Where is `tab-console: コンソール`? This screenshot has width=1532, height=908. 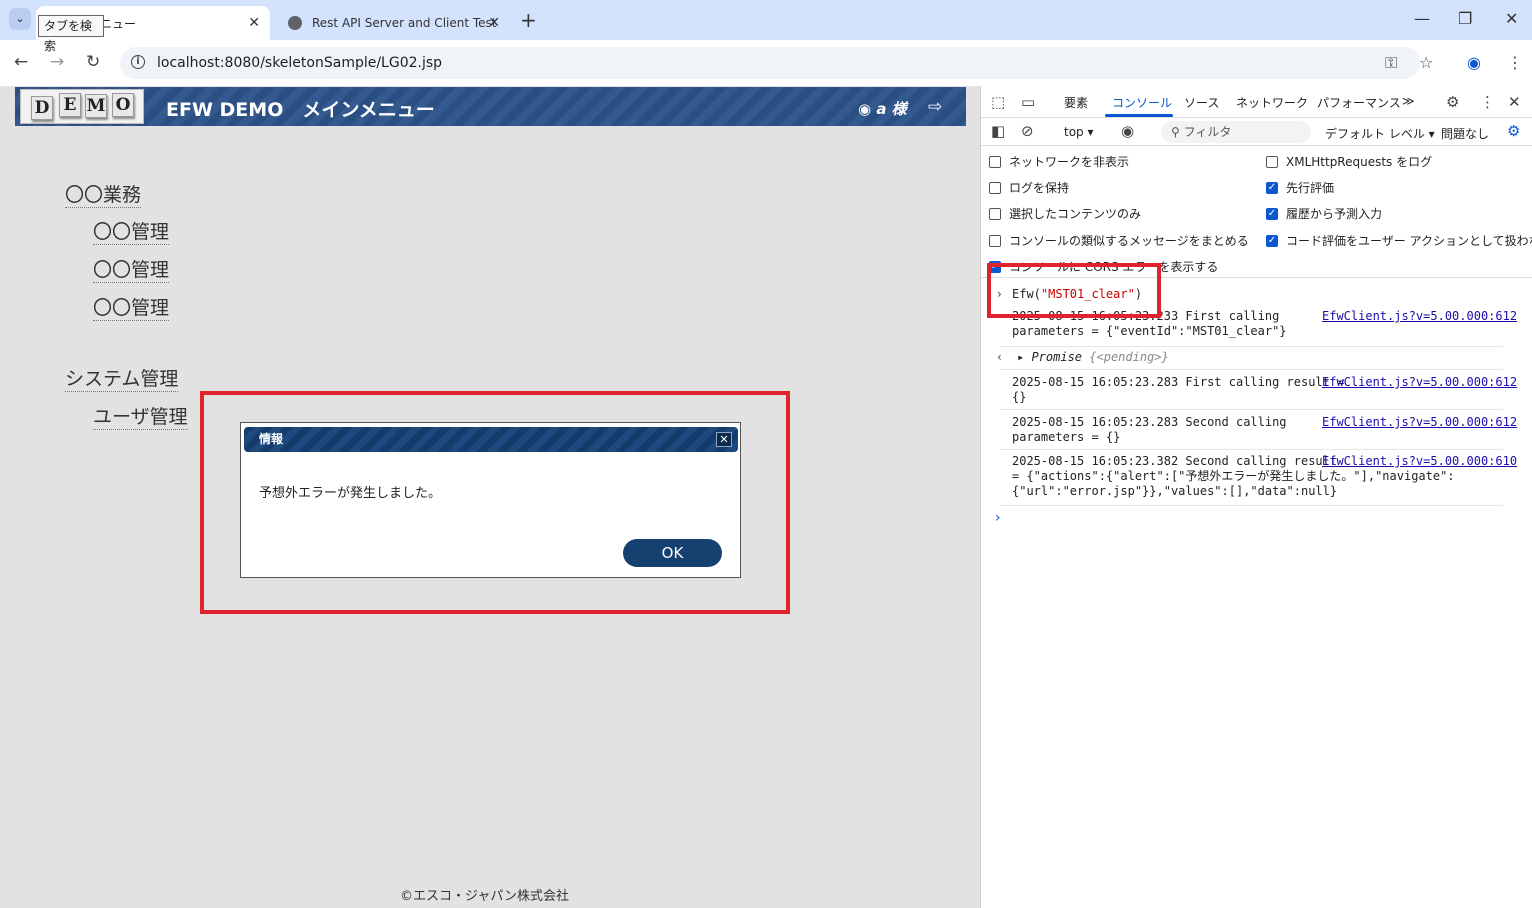
tab-console: コンソール is located at coordinates (1142, 102).